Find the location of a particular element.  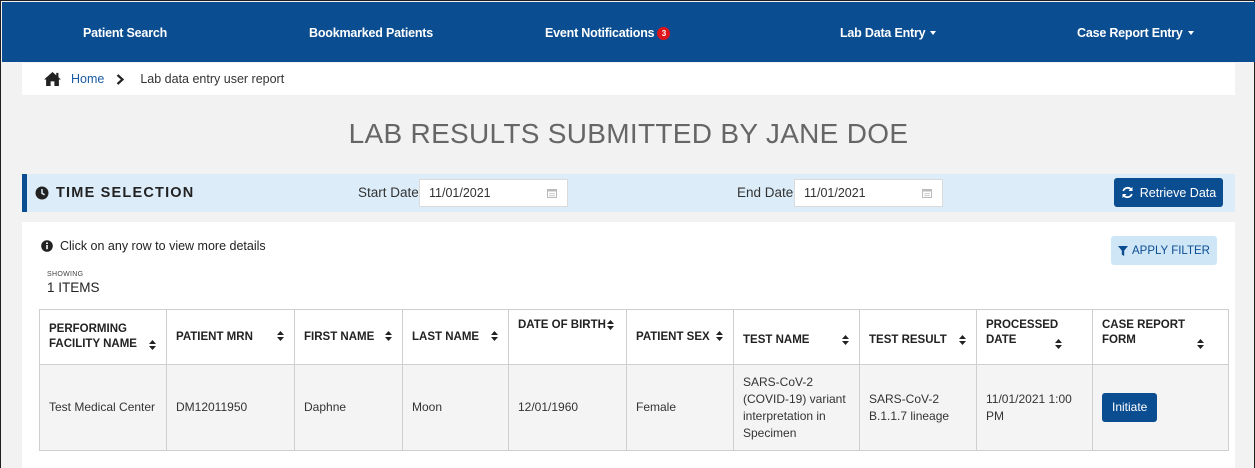

hint-text: Click on any row to view more details is located at coordinates (163, 246).